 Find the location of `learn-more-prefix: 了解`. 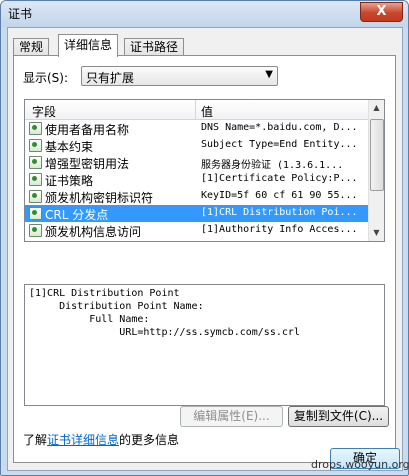

learn-more-prefix: 了解 is located at coordinates (35, 440).